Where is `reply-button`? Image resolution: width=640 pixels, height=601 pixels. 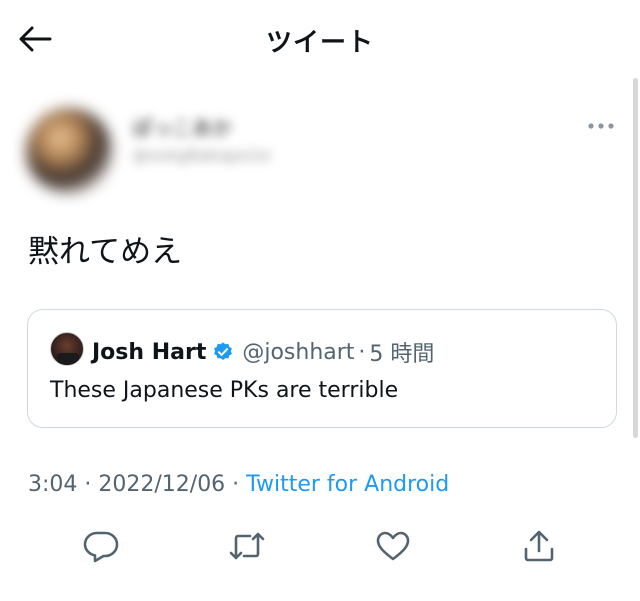
reply-button is located at coordinates (101, 546).